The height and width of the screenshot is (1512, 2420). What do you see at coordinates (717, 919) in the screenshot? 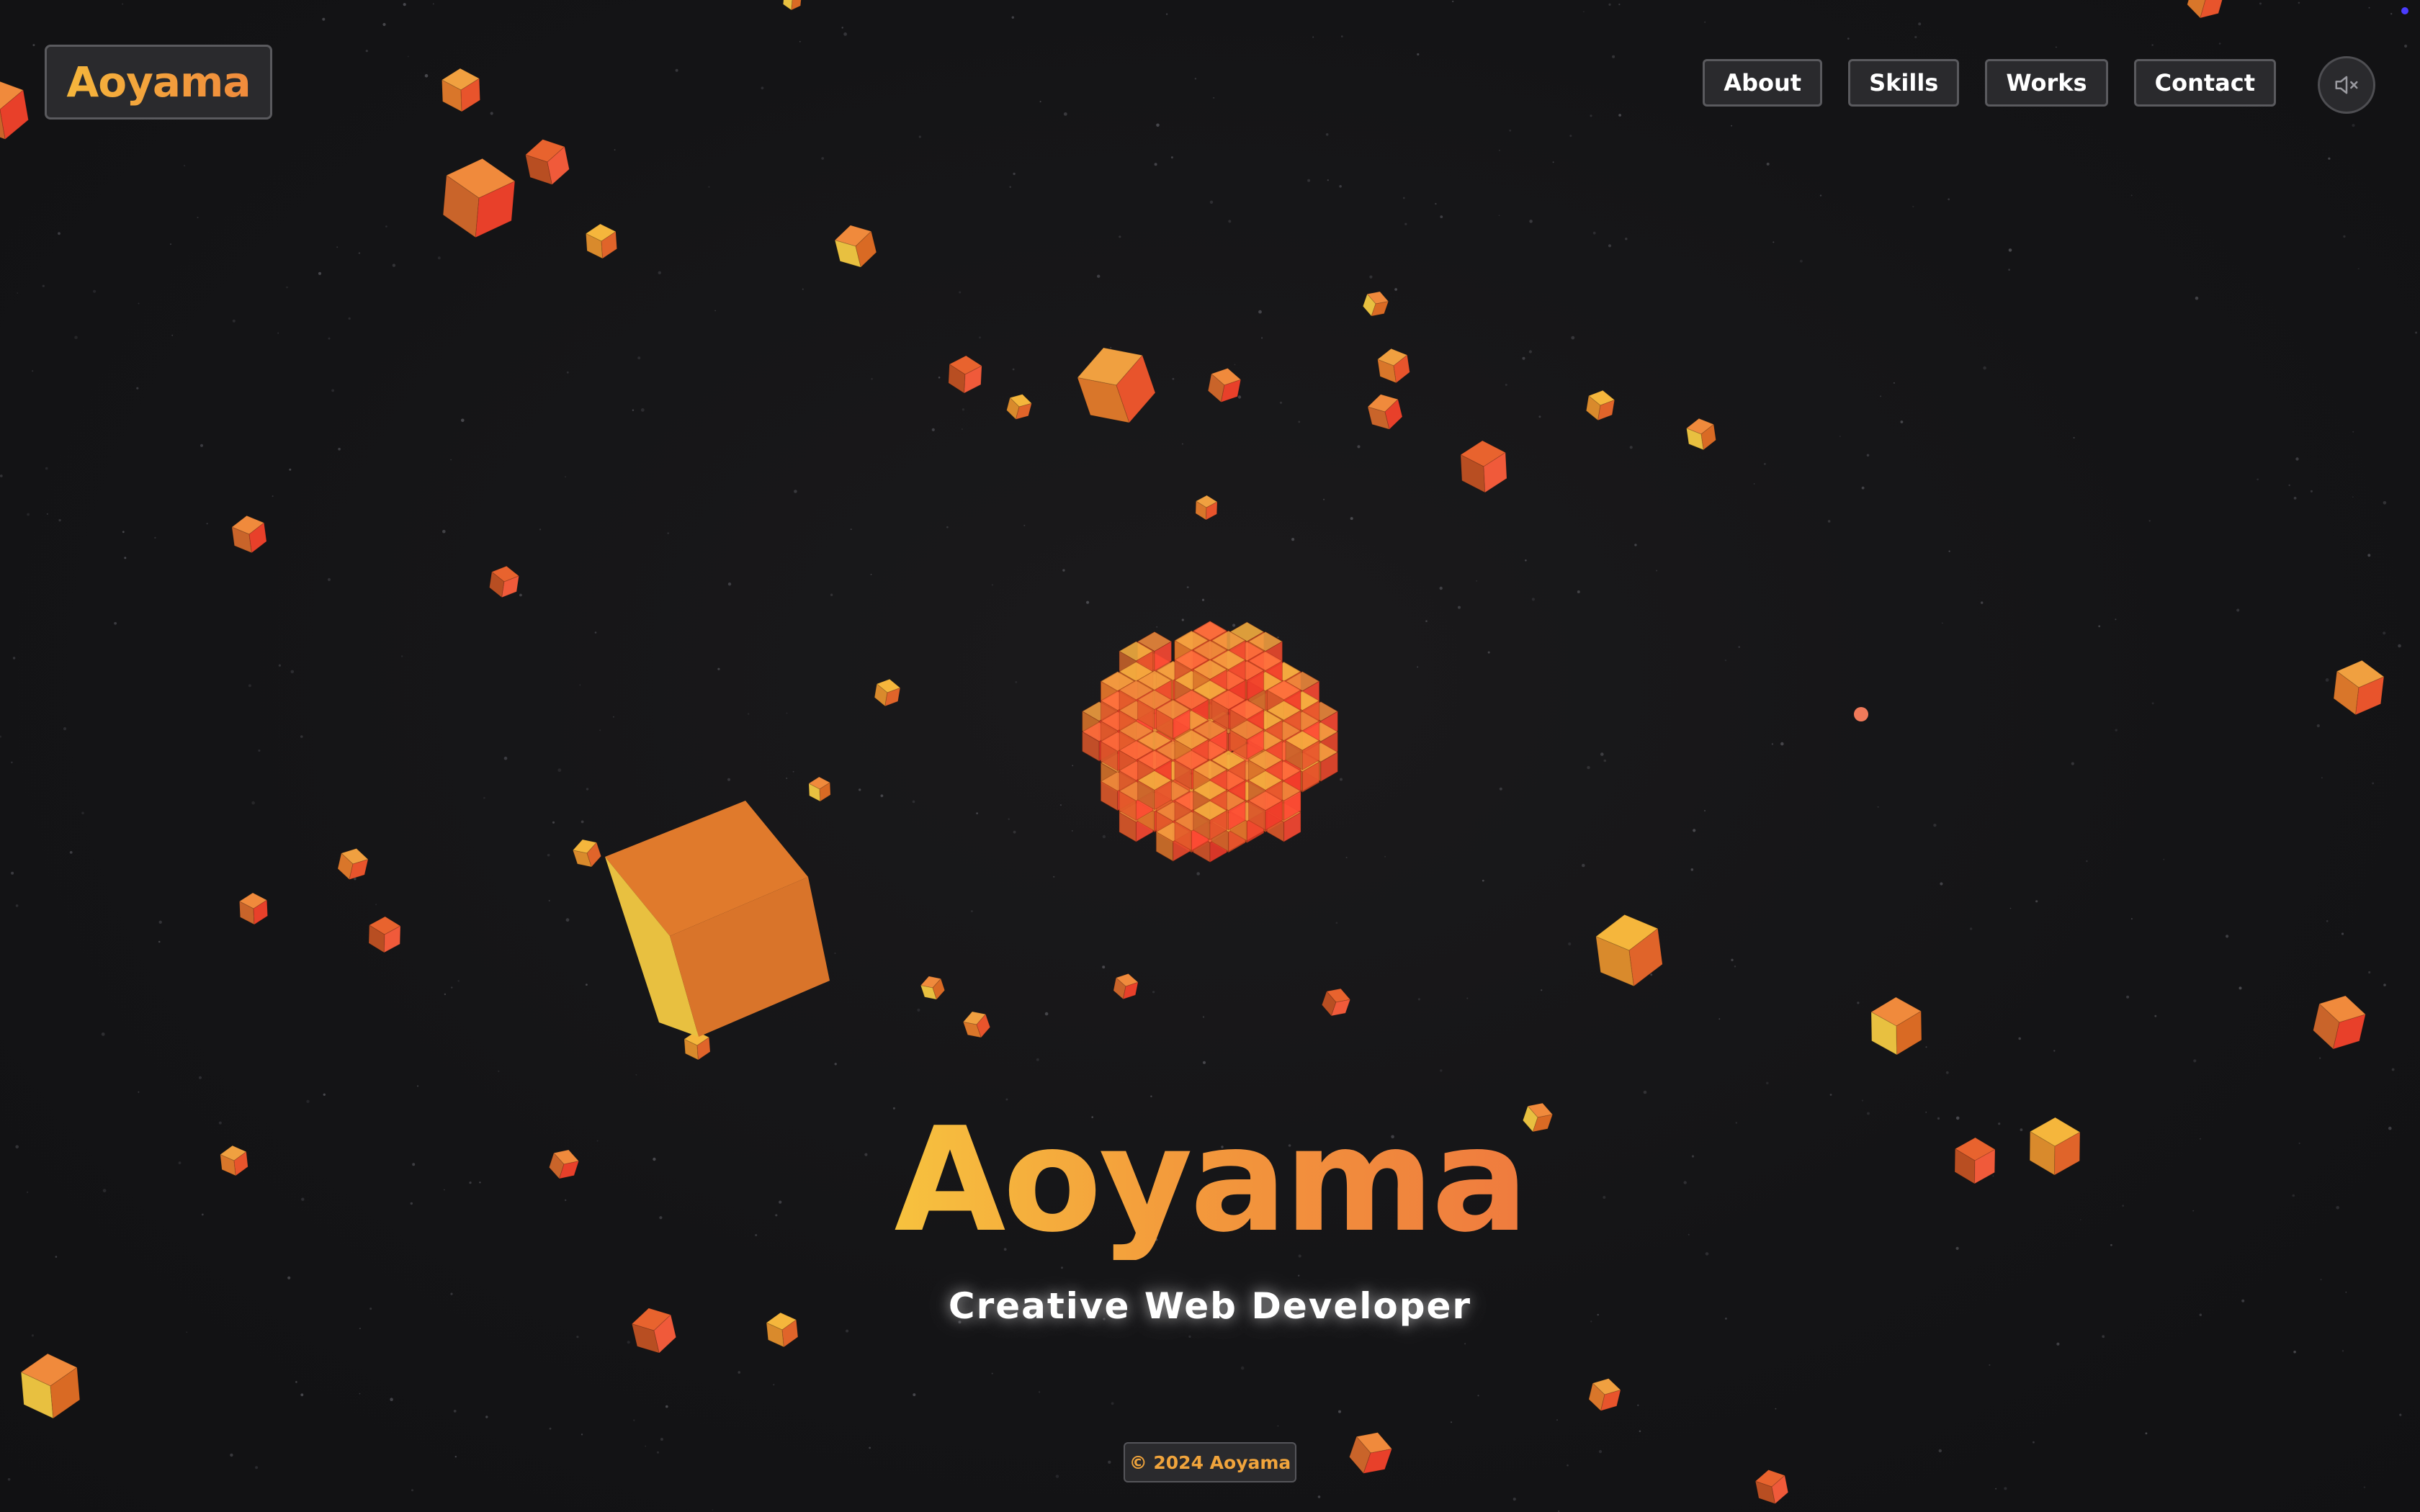
I see `large-foreground-cube` at bounding box center [717, 919].